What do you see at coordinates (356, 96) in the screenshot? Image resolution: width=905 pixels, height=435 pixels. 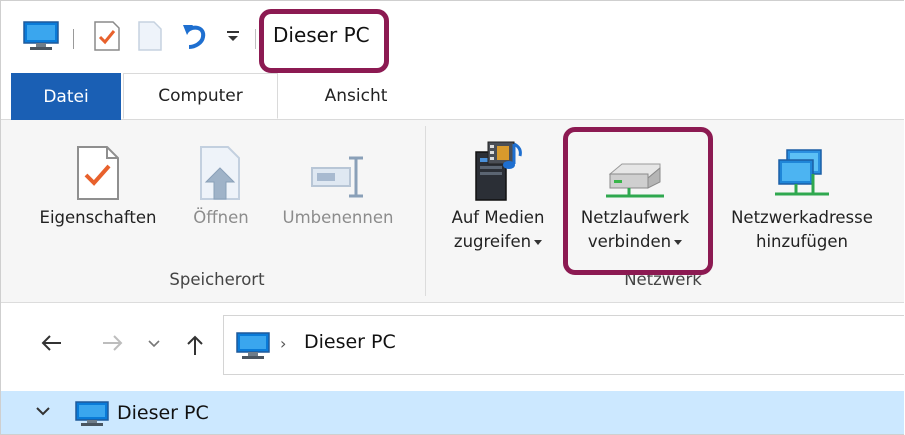 I see `tab-ansicht: Ansicht` at bounding box center [356, 96].